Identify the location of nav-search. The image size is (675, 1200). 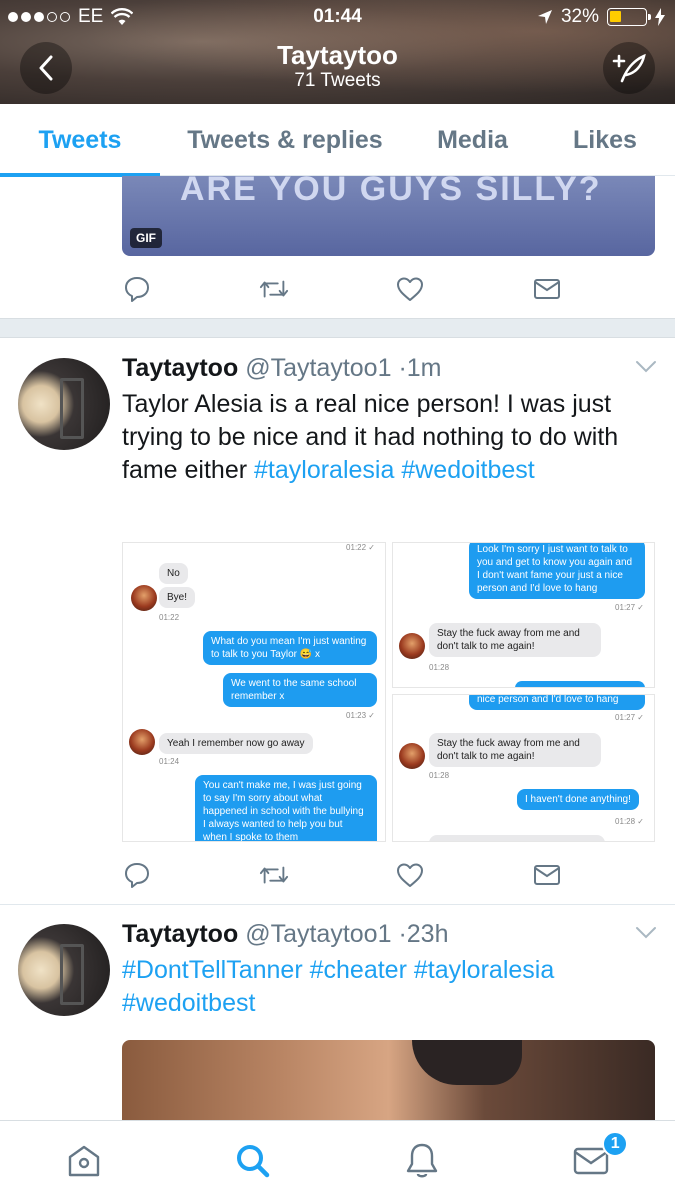
(253, 1160).